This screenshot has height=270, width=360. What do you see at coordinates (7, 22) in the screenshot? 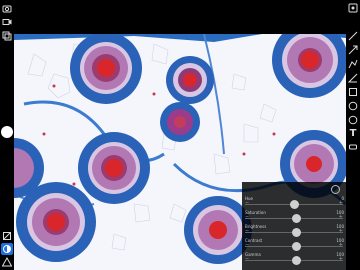
I see `video-record-icon` at bounding box center [7, 22].